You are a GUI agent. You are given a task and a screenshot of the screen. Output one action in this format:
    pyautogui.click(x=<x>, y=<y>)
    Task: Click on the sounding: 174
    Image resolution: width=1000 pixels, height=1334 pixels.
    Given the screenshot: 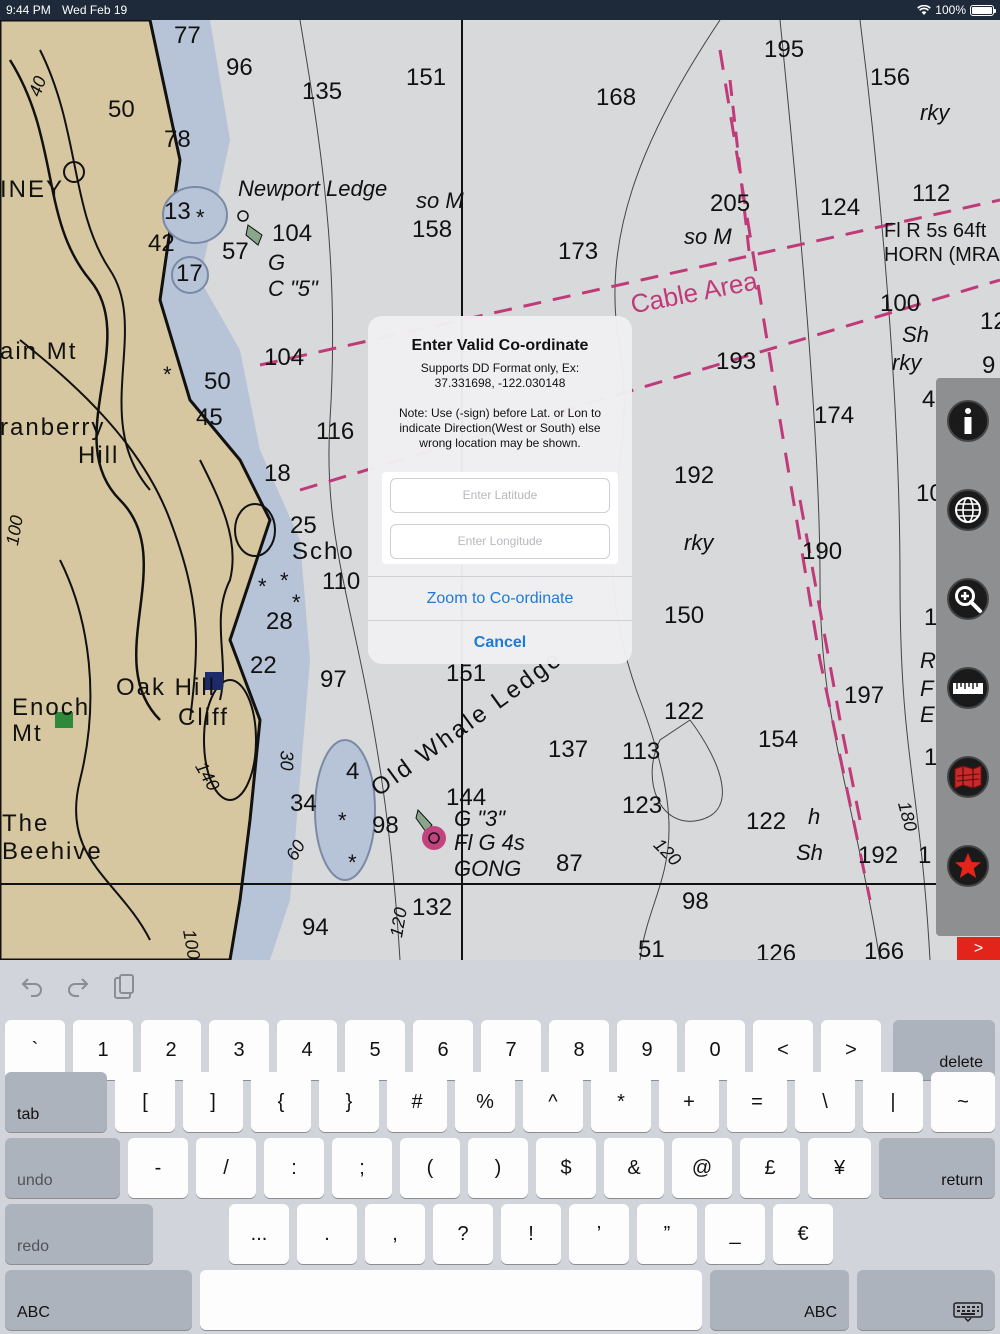 What is the action you would take?
    pyautogui.click(x=834, y=415)
    